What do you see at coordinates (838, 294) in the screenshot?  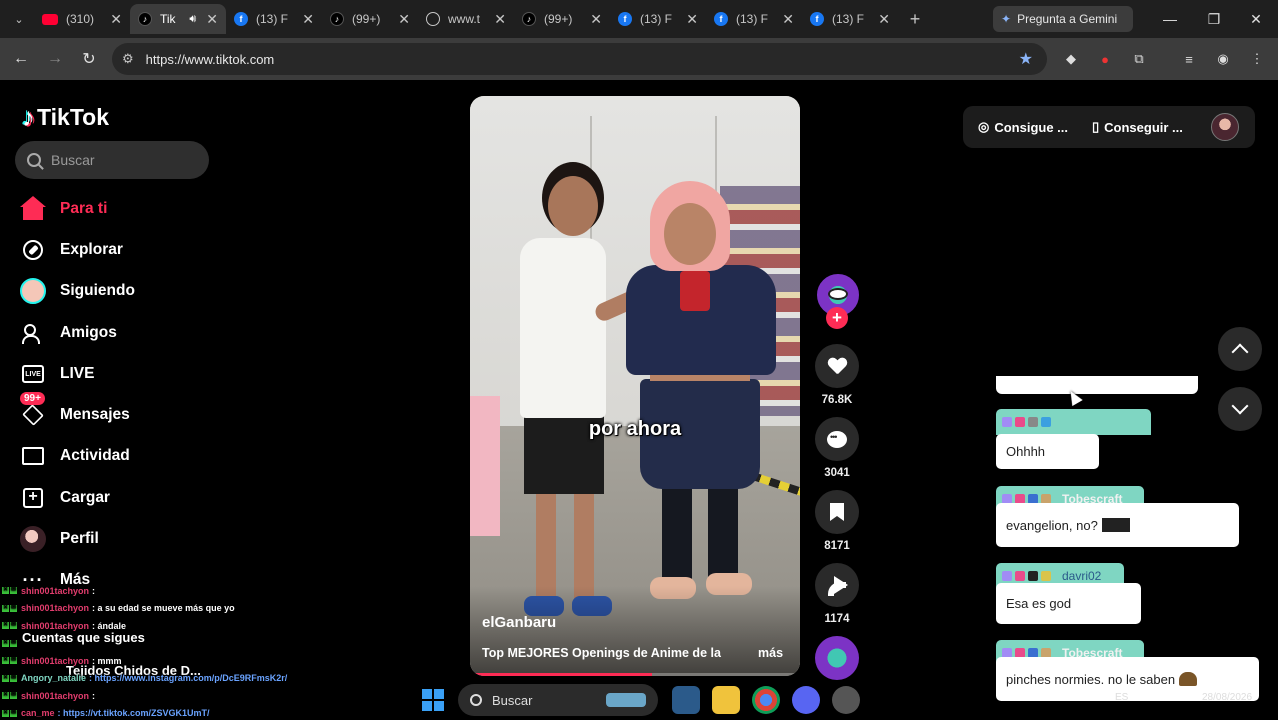 I see `avatar-eye-icon` at bounding box center [838, 294].